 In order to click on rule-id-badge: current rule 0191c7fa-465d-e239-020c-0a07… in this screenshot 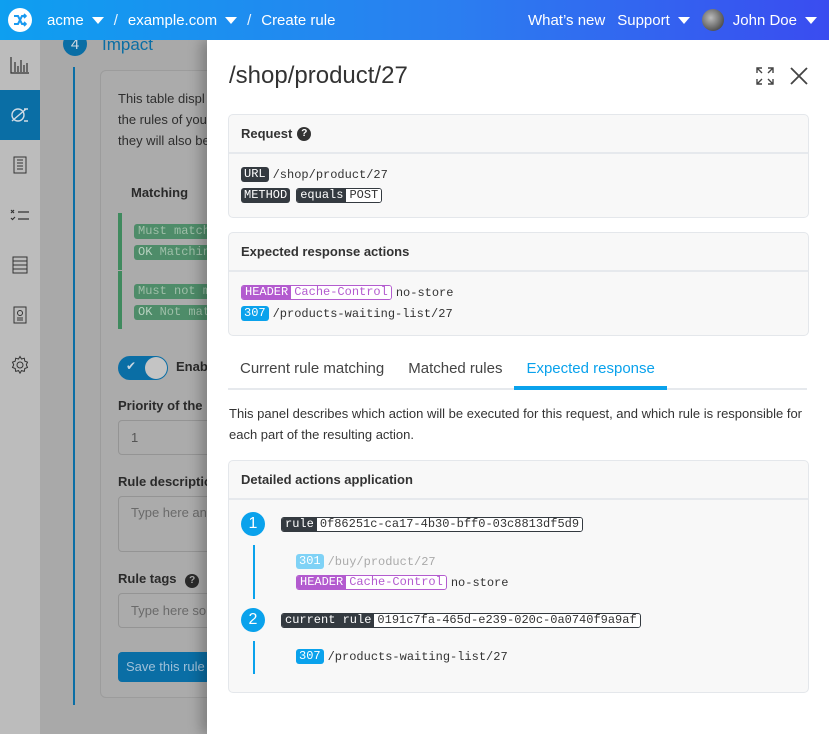, I will do `click(461, 620)`.